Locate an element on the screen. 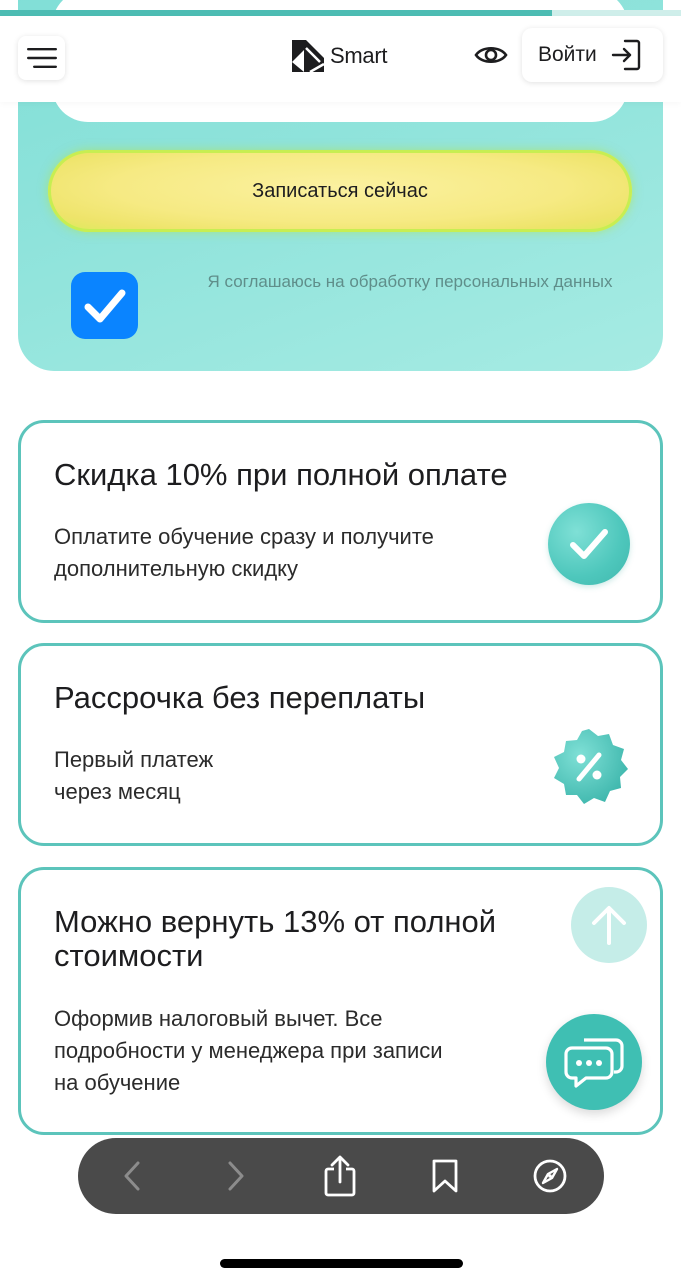  login-icon is located at coordinates (625, 55).